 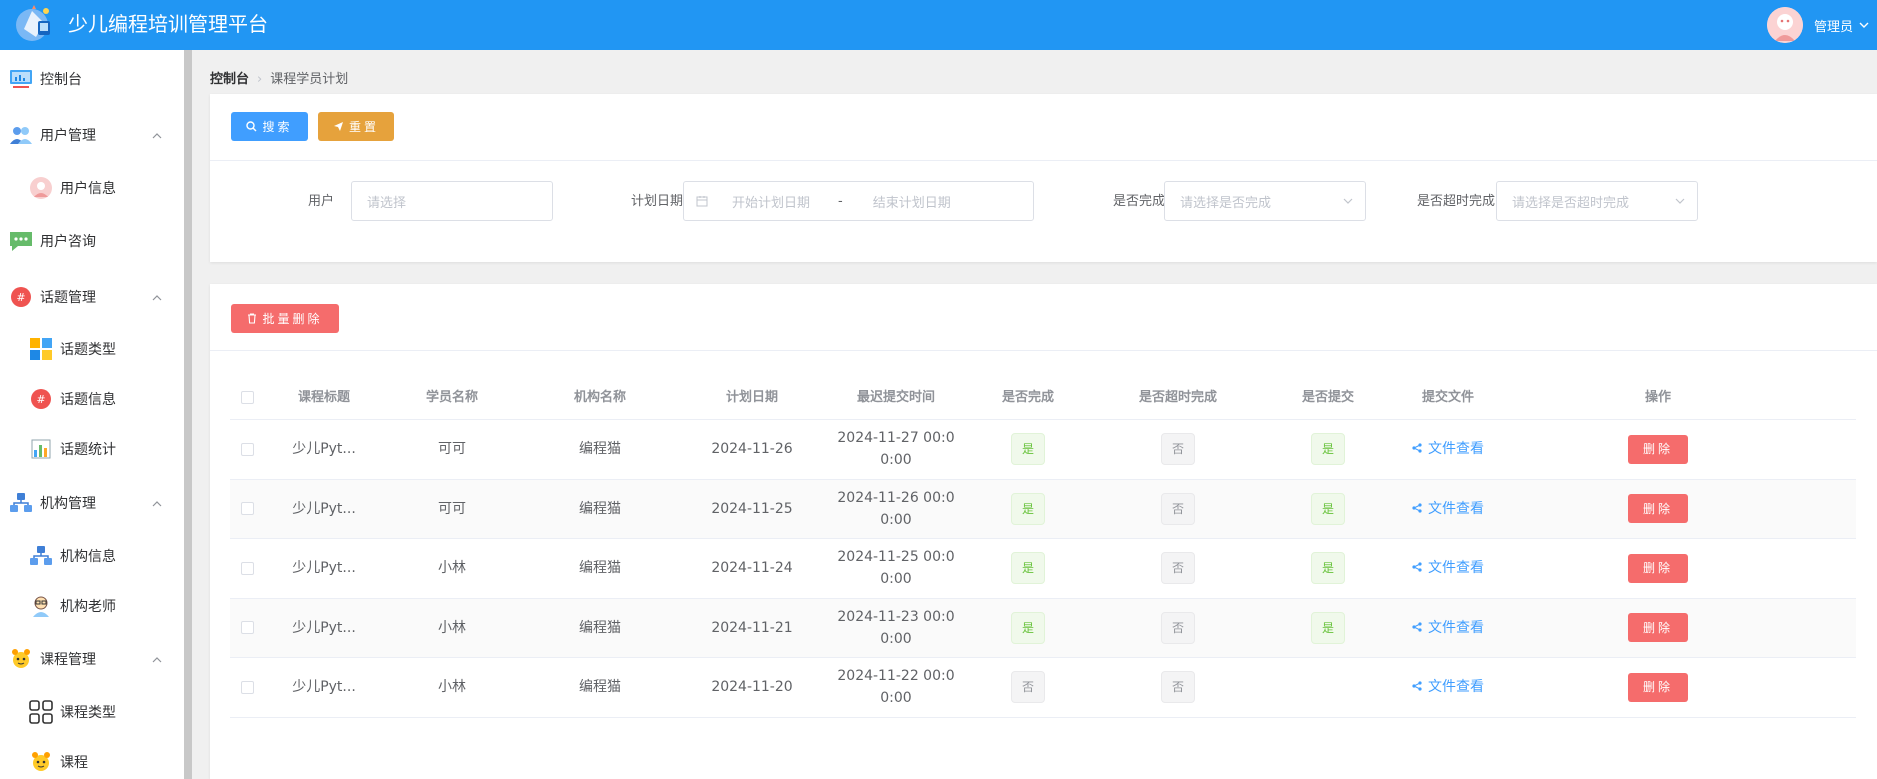 I want to click on column-header: 最迟提交时间, so click(x=896, y=397).